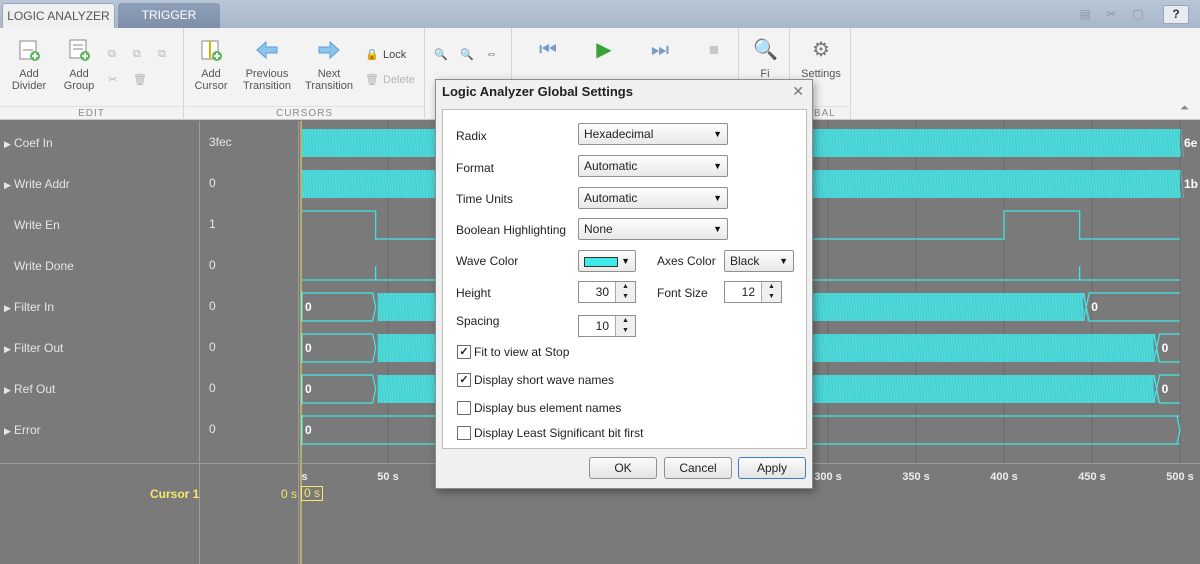 The width and height of the screenshot is (1200, 564). Describe the element at coordinates (798, 91) in the screenshot. I see `close-icon: ✕` at that location.